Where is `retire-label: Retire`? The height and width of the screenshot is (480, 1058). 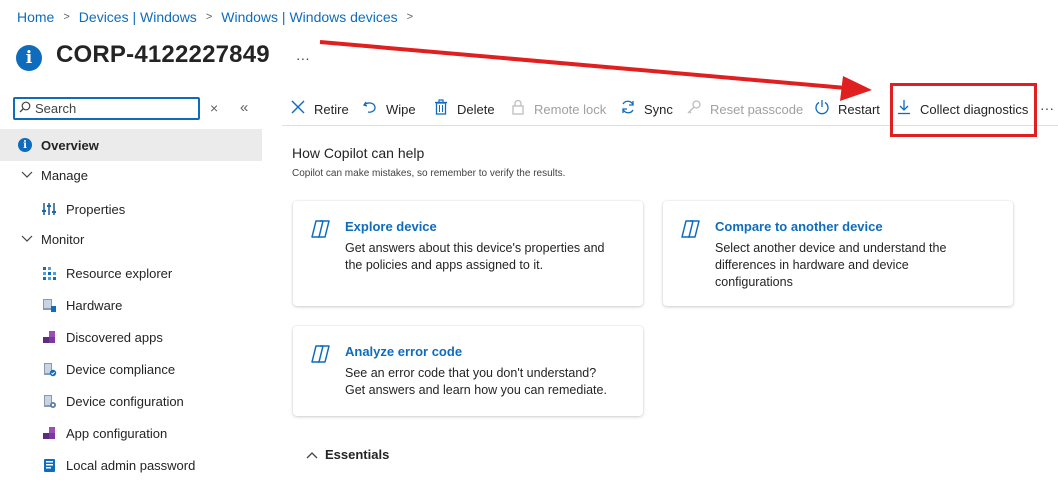
retire-label: Retire is located at coordinates (331, 109).